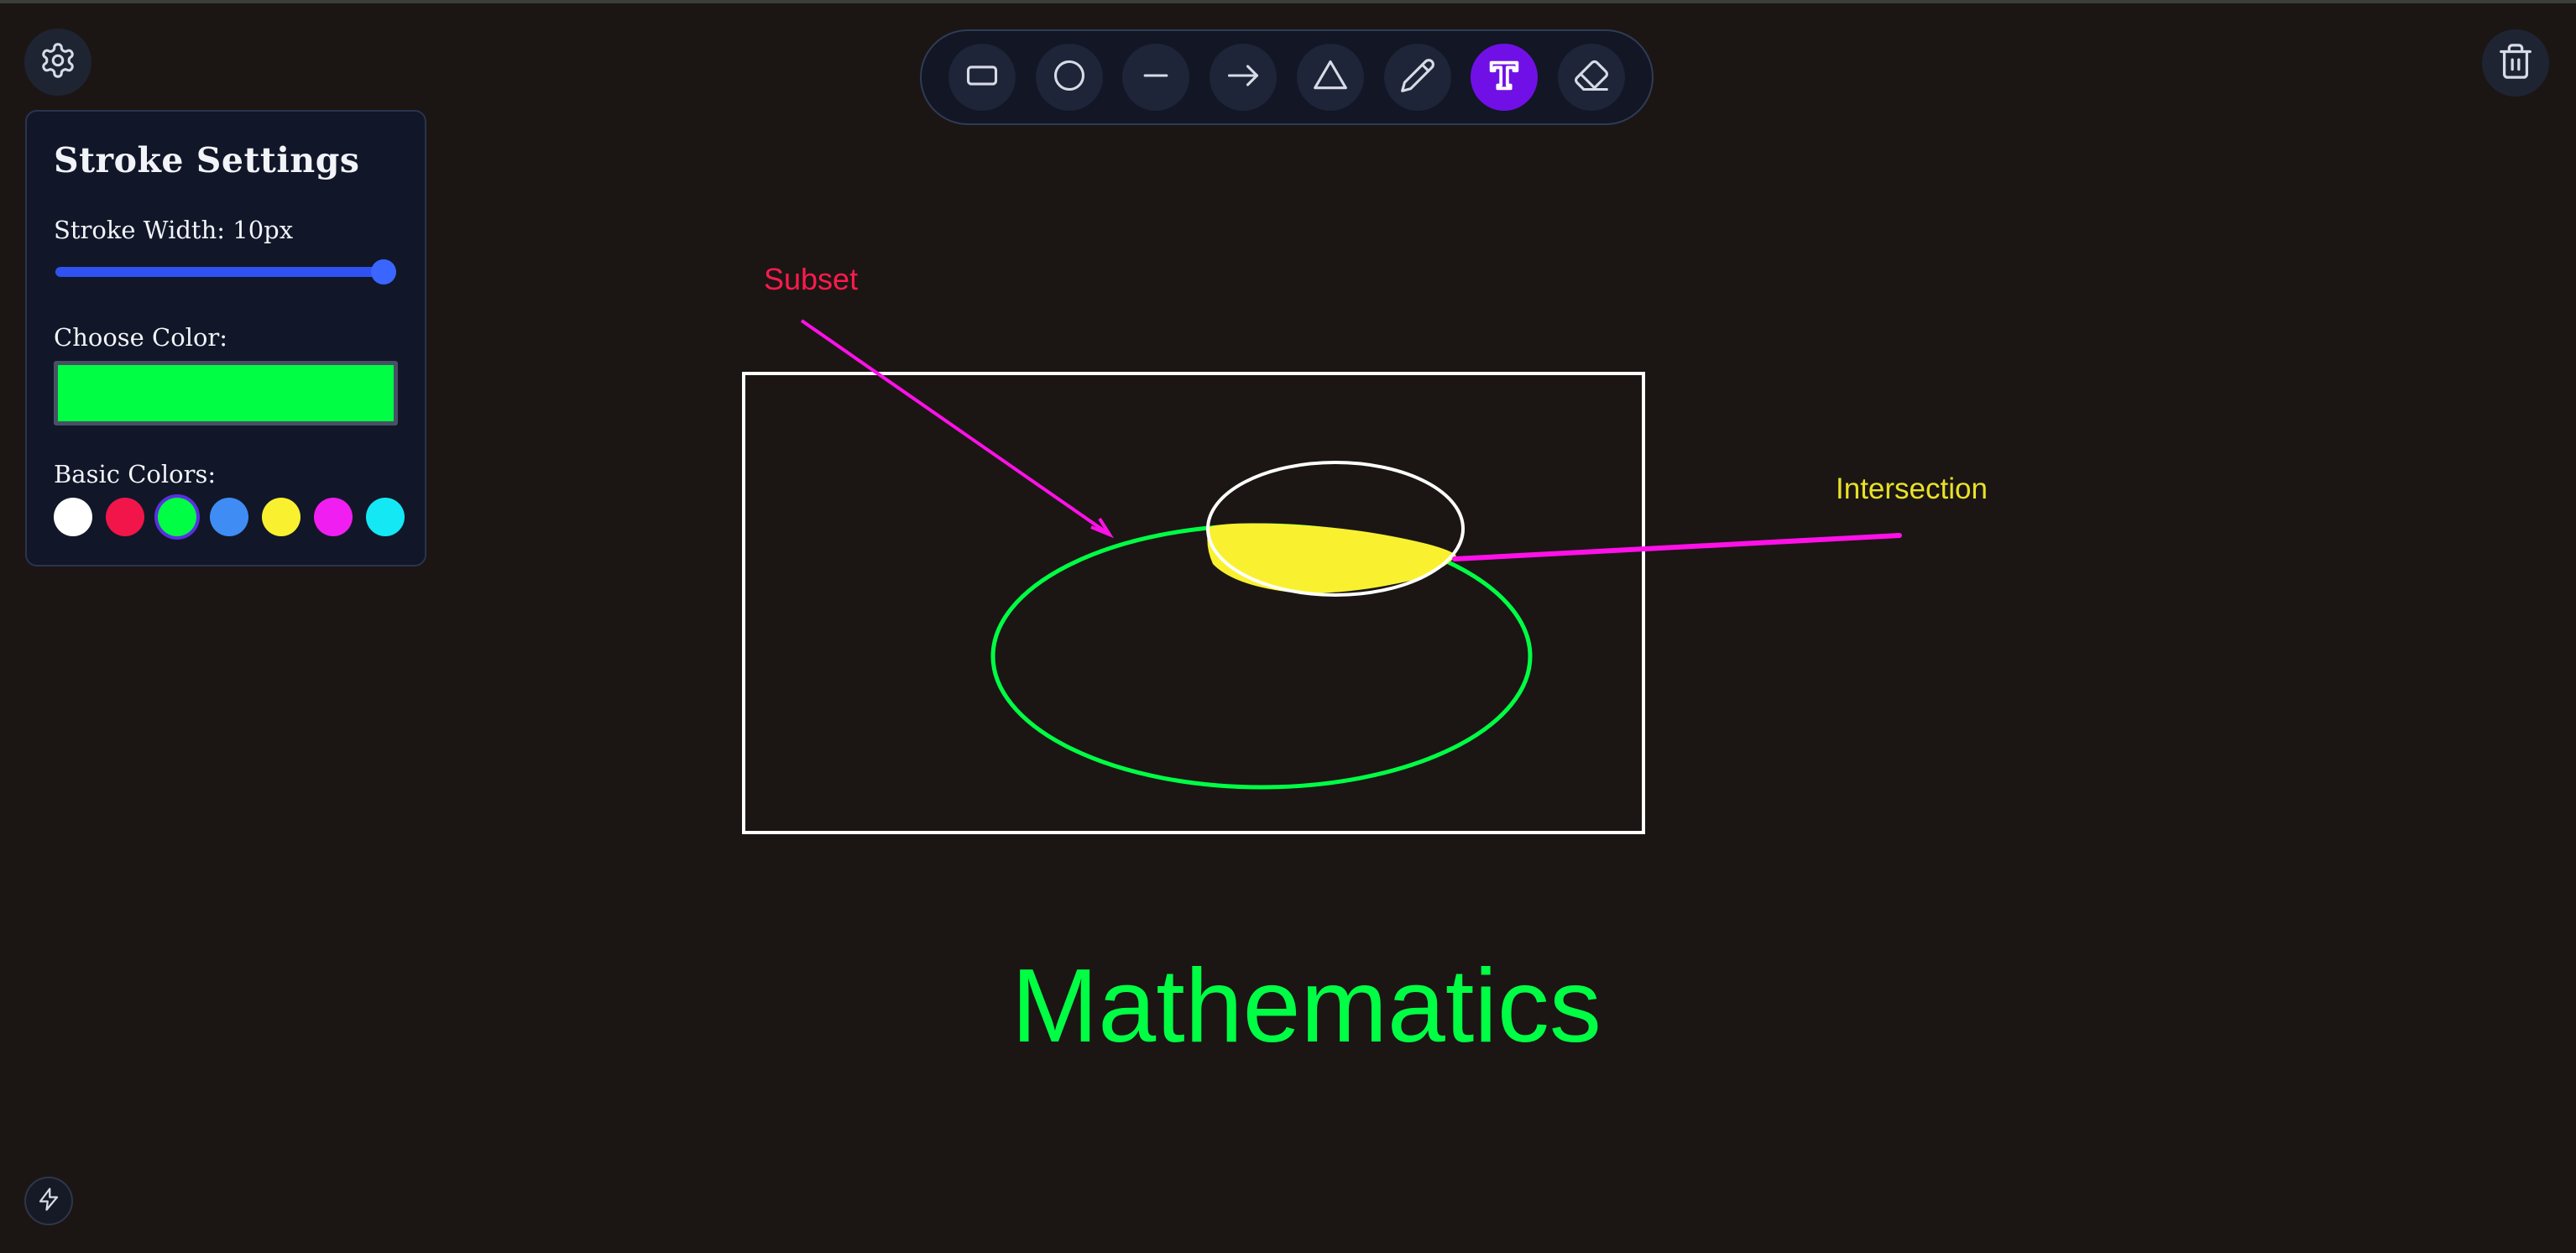  I want to click on canvas-text-mathematics: Mathematics, so click(1306, 1006).